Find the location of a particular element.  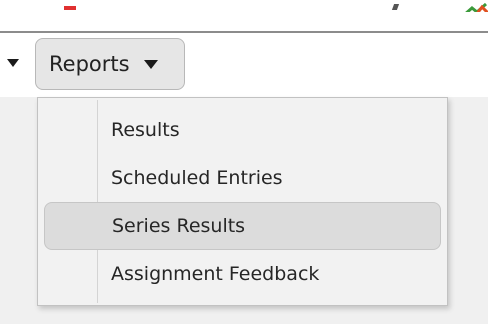

reports-button-label: Reports is located at coordinates (89, 64).